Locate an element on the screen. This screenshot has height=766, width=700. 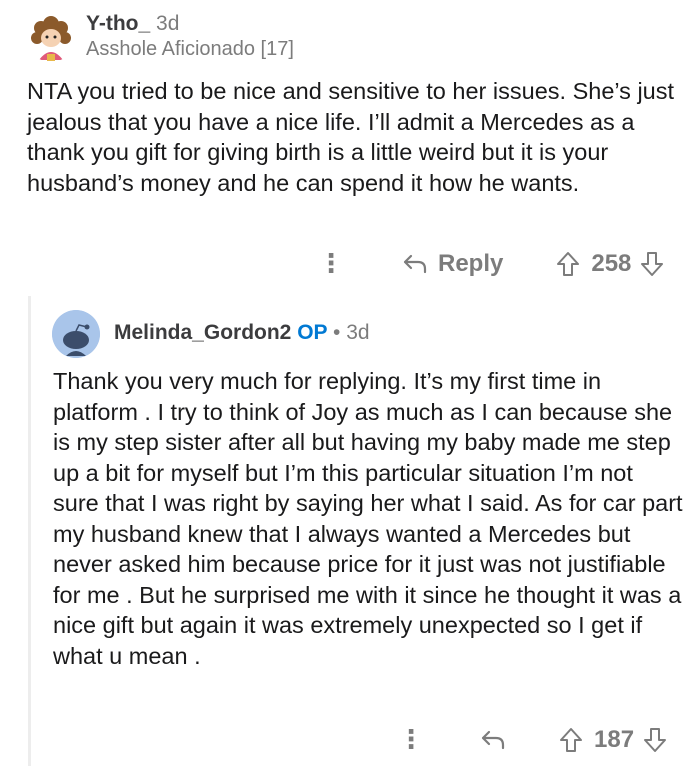
comment-2-actions: ⋮ 187 is located at coordinates (533, 739).